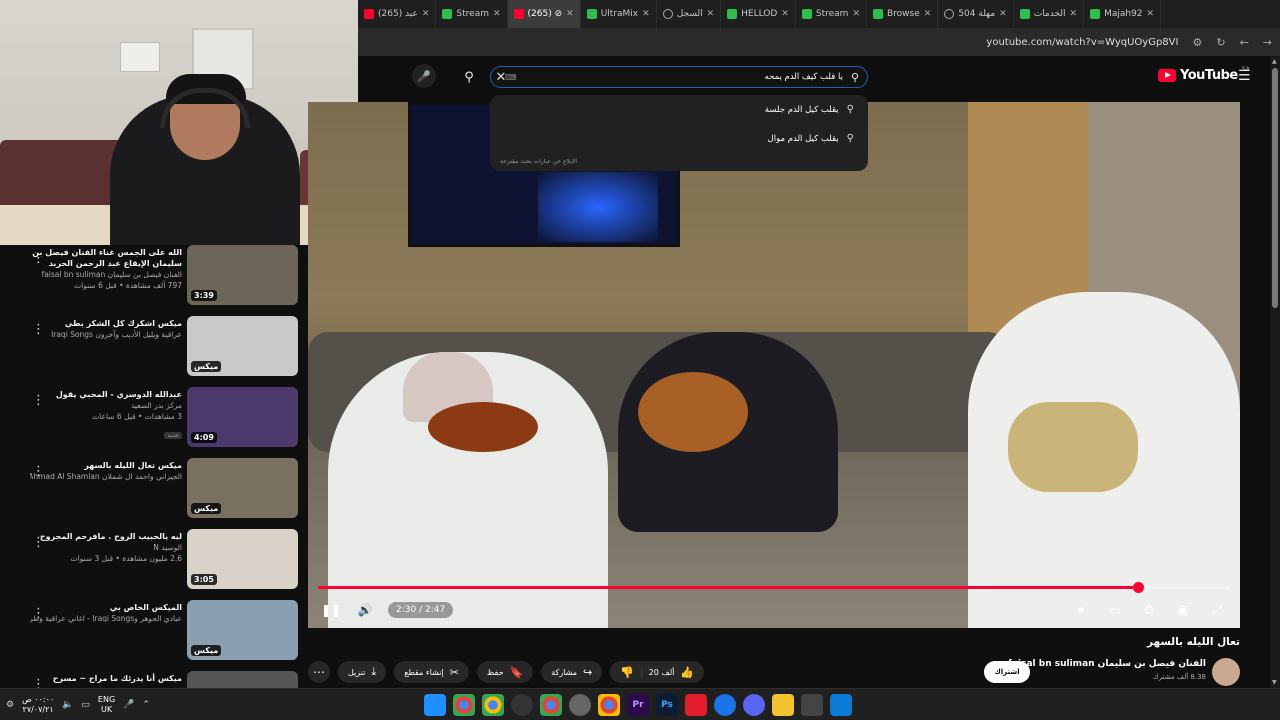 The image size is (1280, 720). Describe the element at coordinates (783, 705) in the screenshot. I see `folder-icon` at that location.